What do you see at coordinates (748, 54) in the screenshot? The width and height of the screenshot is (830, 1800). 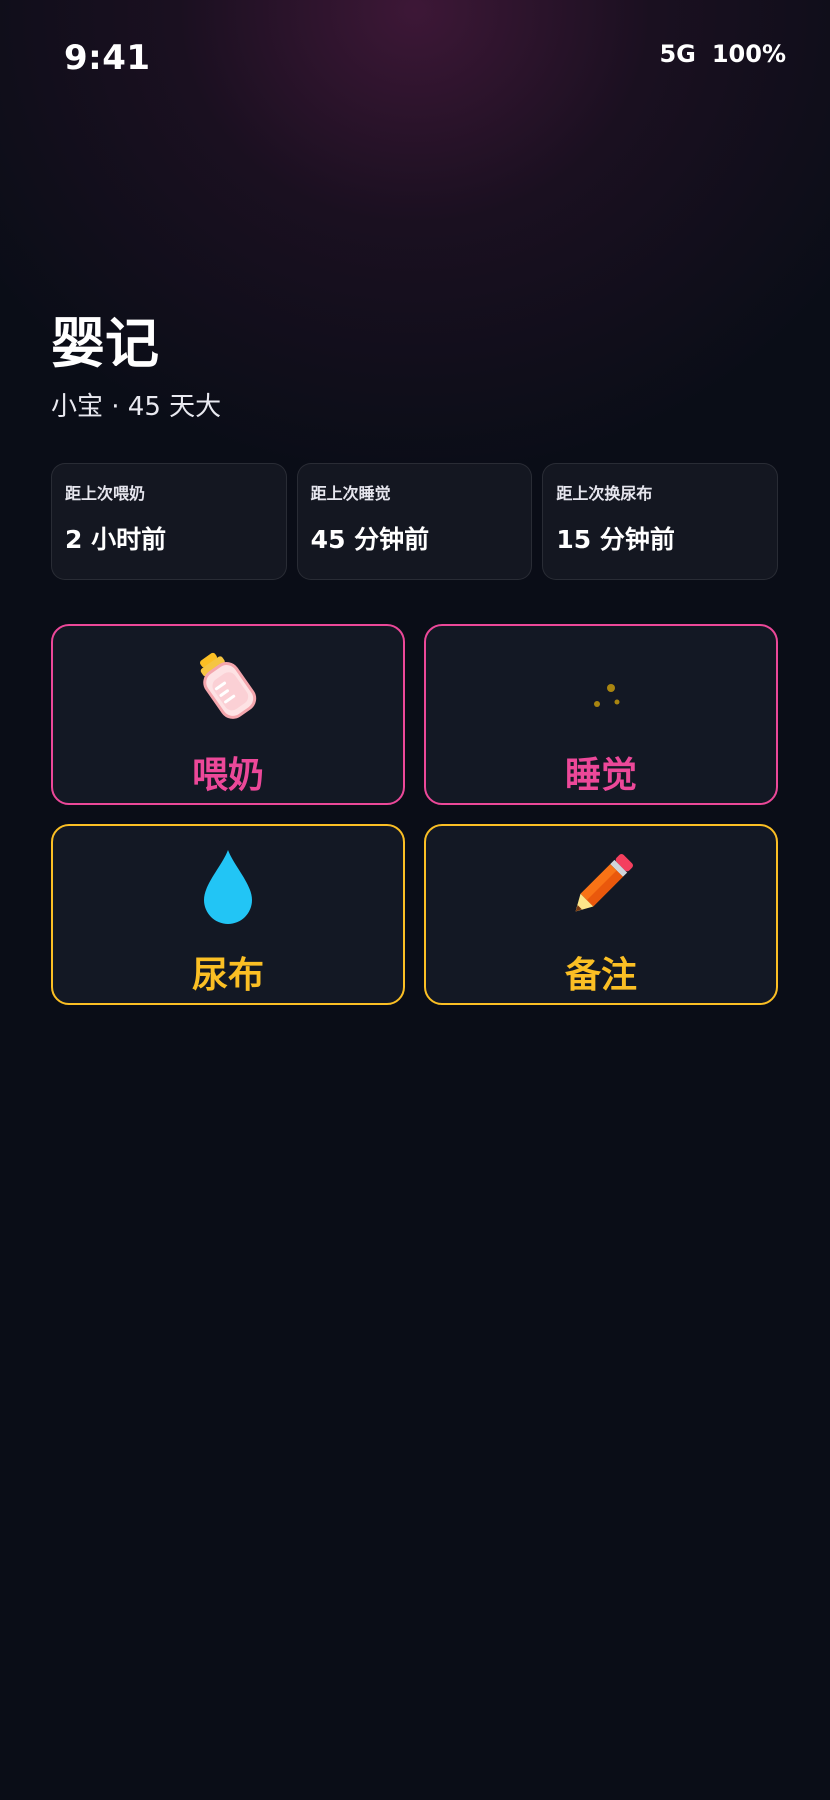 I see `battery-indicator: 100%` at bounding box center [748, 54].